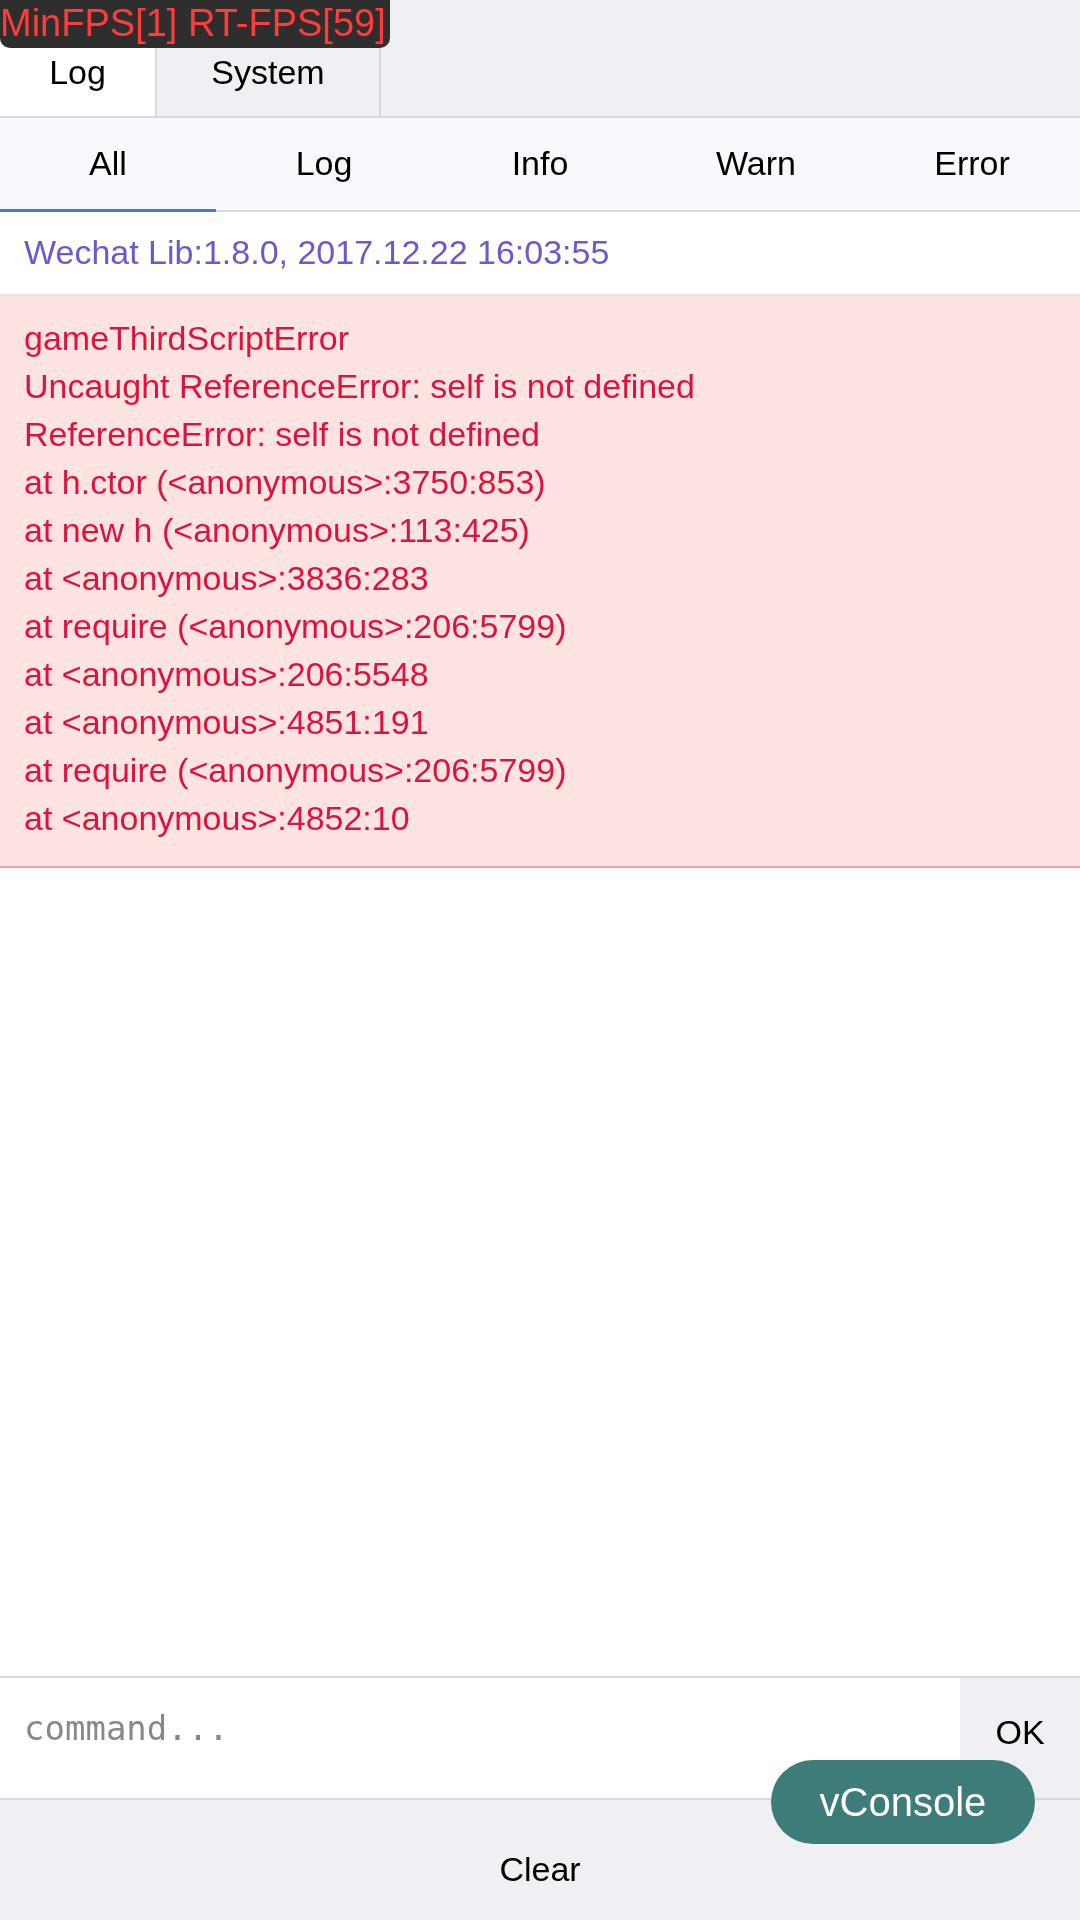  What do you see at coordinates (187, 338) in the screenshot?
I see `log-line: gameThirdScriptError` at bounding box center [187, 338].